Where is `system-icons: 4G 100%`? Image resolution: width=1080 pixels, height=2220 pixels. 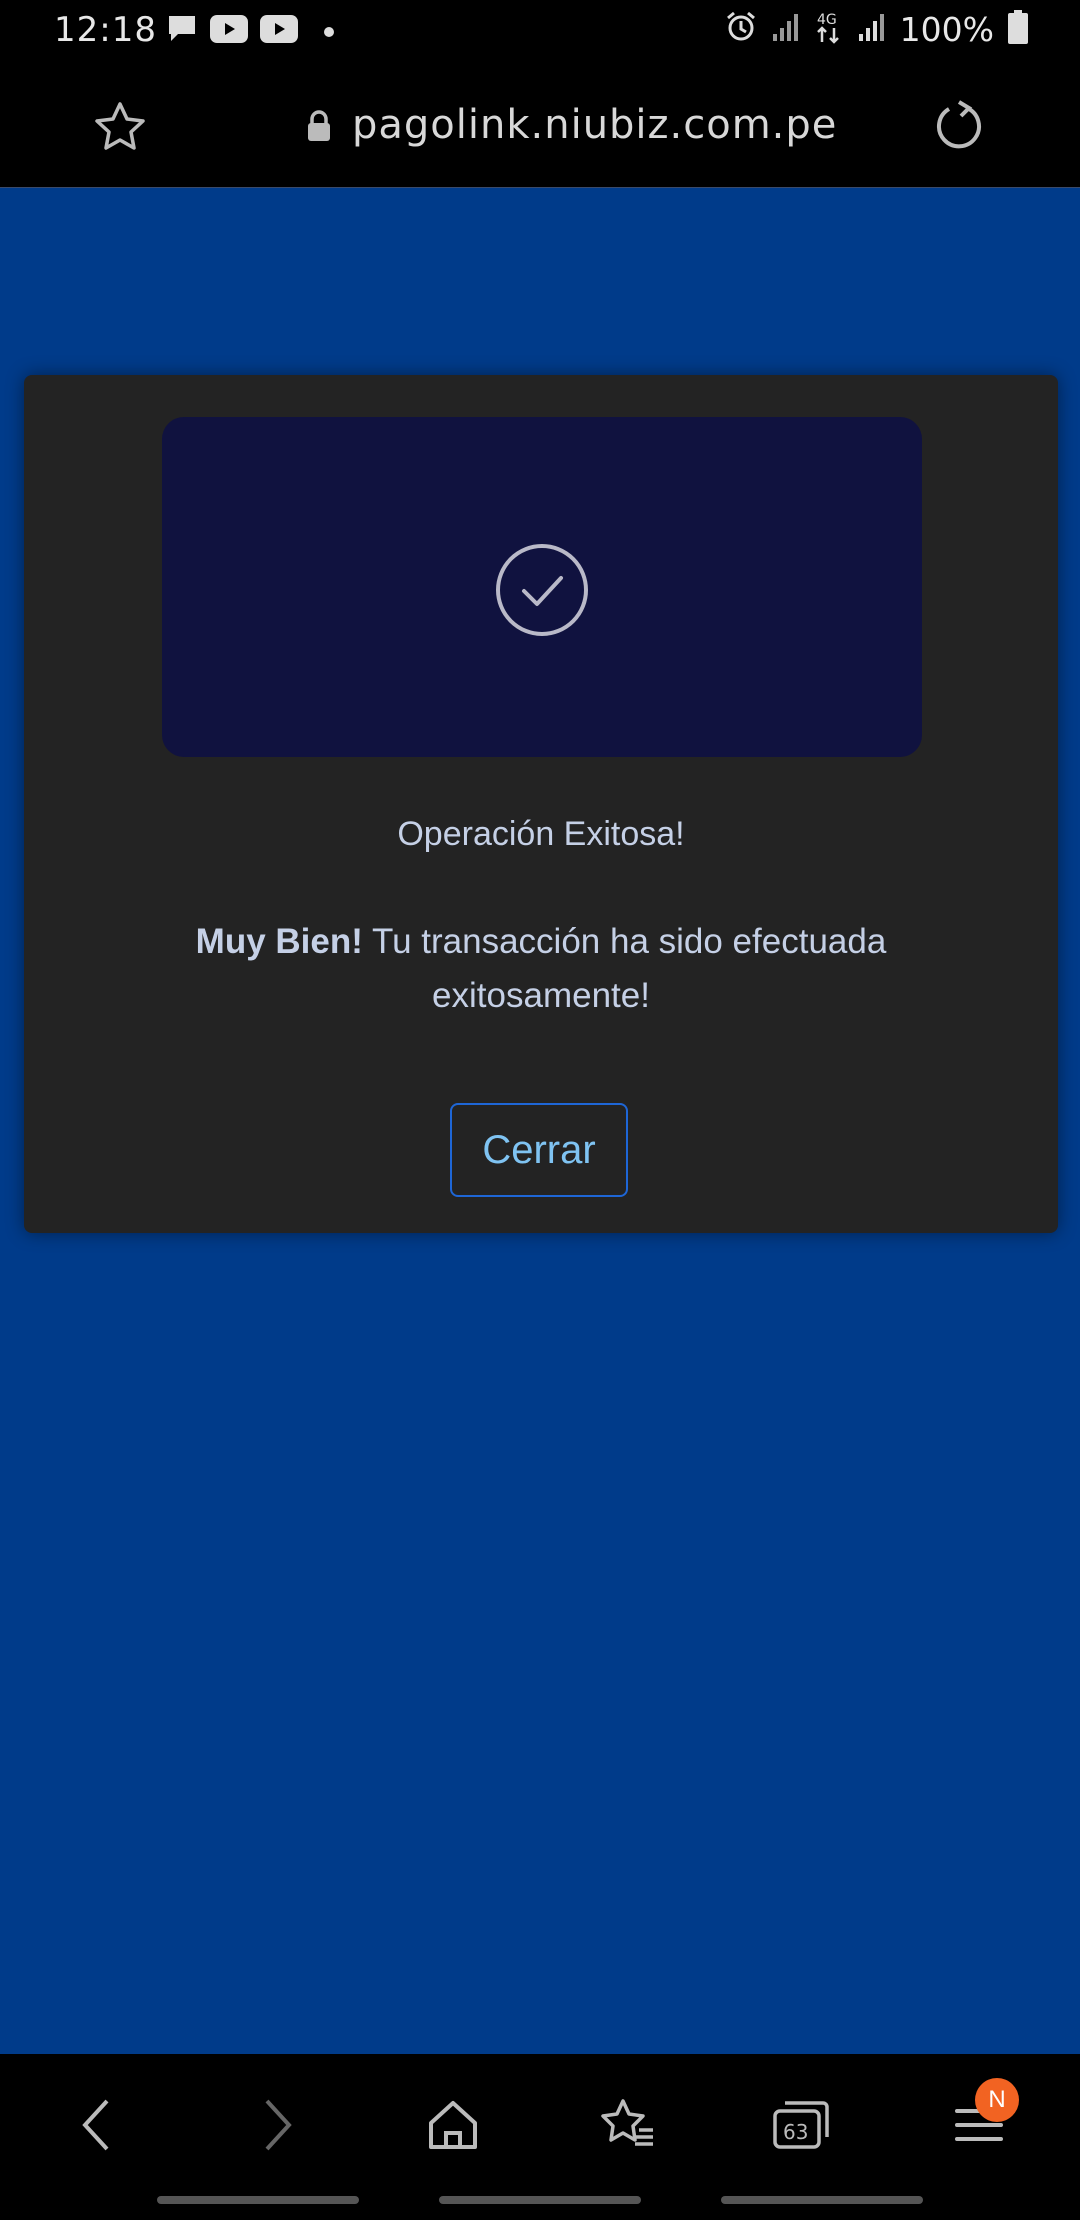
system-icons: 4G 100% is located at coordinates (876, 29).